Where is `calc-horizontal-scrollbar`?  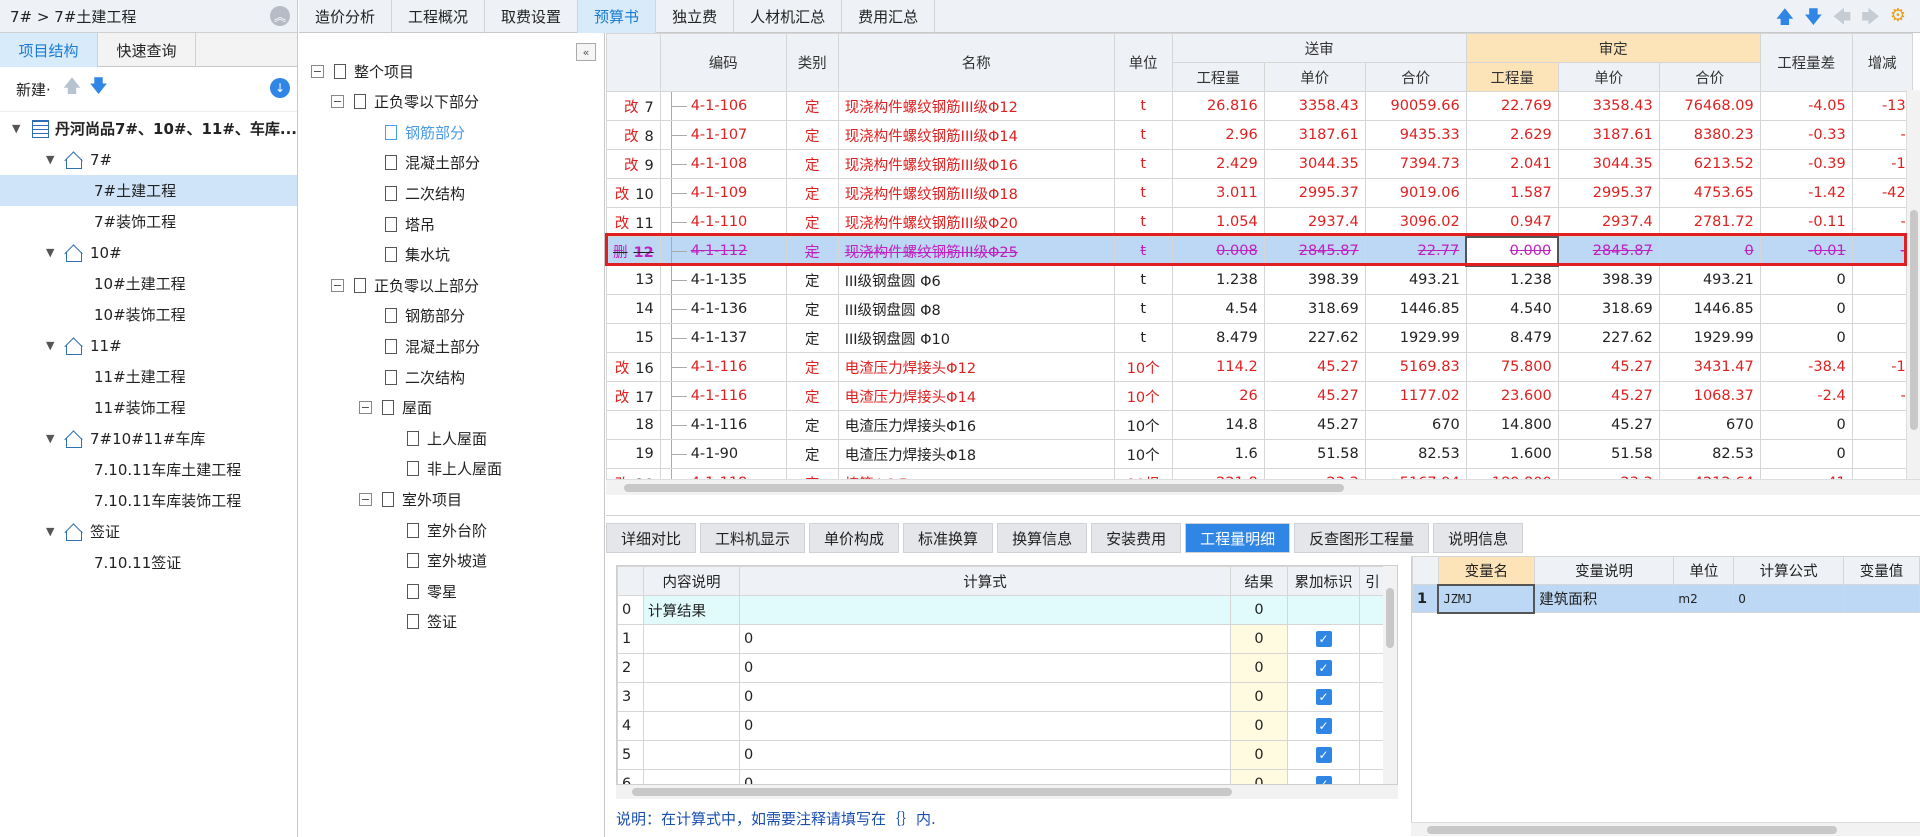 calc-horizontal-scrollbar is located at coordinates (1007, 792).